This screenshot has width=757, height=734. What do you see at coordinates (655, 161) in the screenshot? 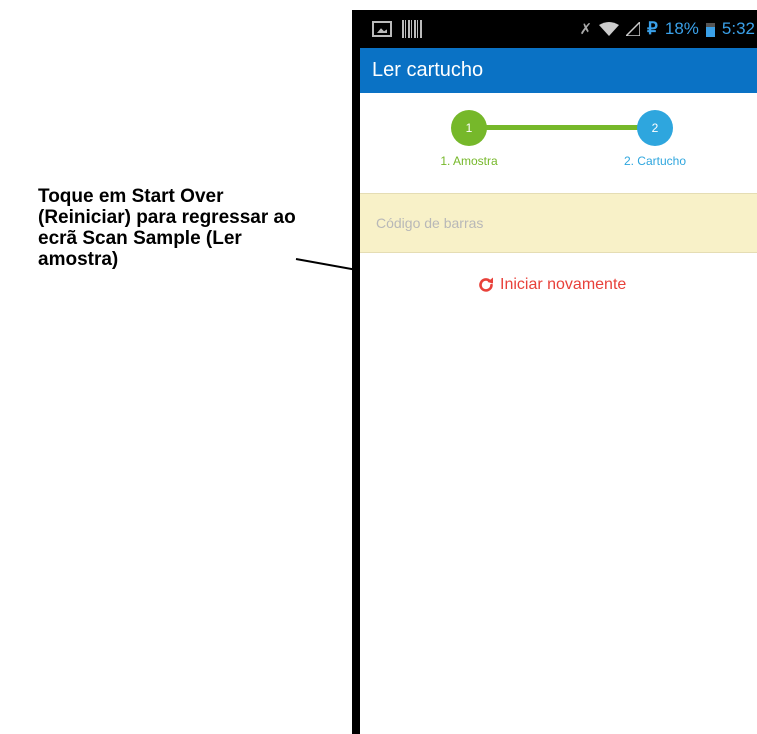
I see `step-2-label: 2. Cartucho` at bounding box center [655, 161].